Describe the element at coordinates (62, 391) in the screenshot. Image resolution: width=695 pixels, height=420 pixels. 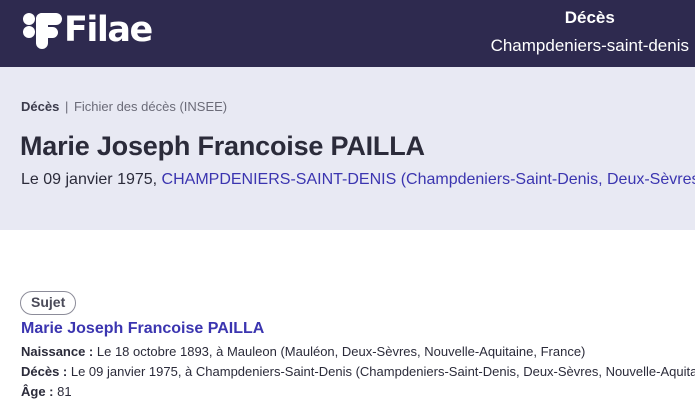
I see `age-value: 81` at that location.